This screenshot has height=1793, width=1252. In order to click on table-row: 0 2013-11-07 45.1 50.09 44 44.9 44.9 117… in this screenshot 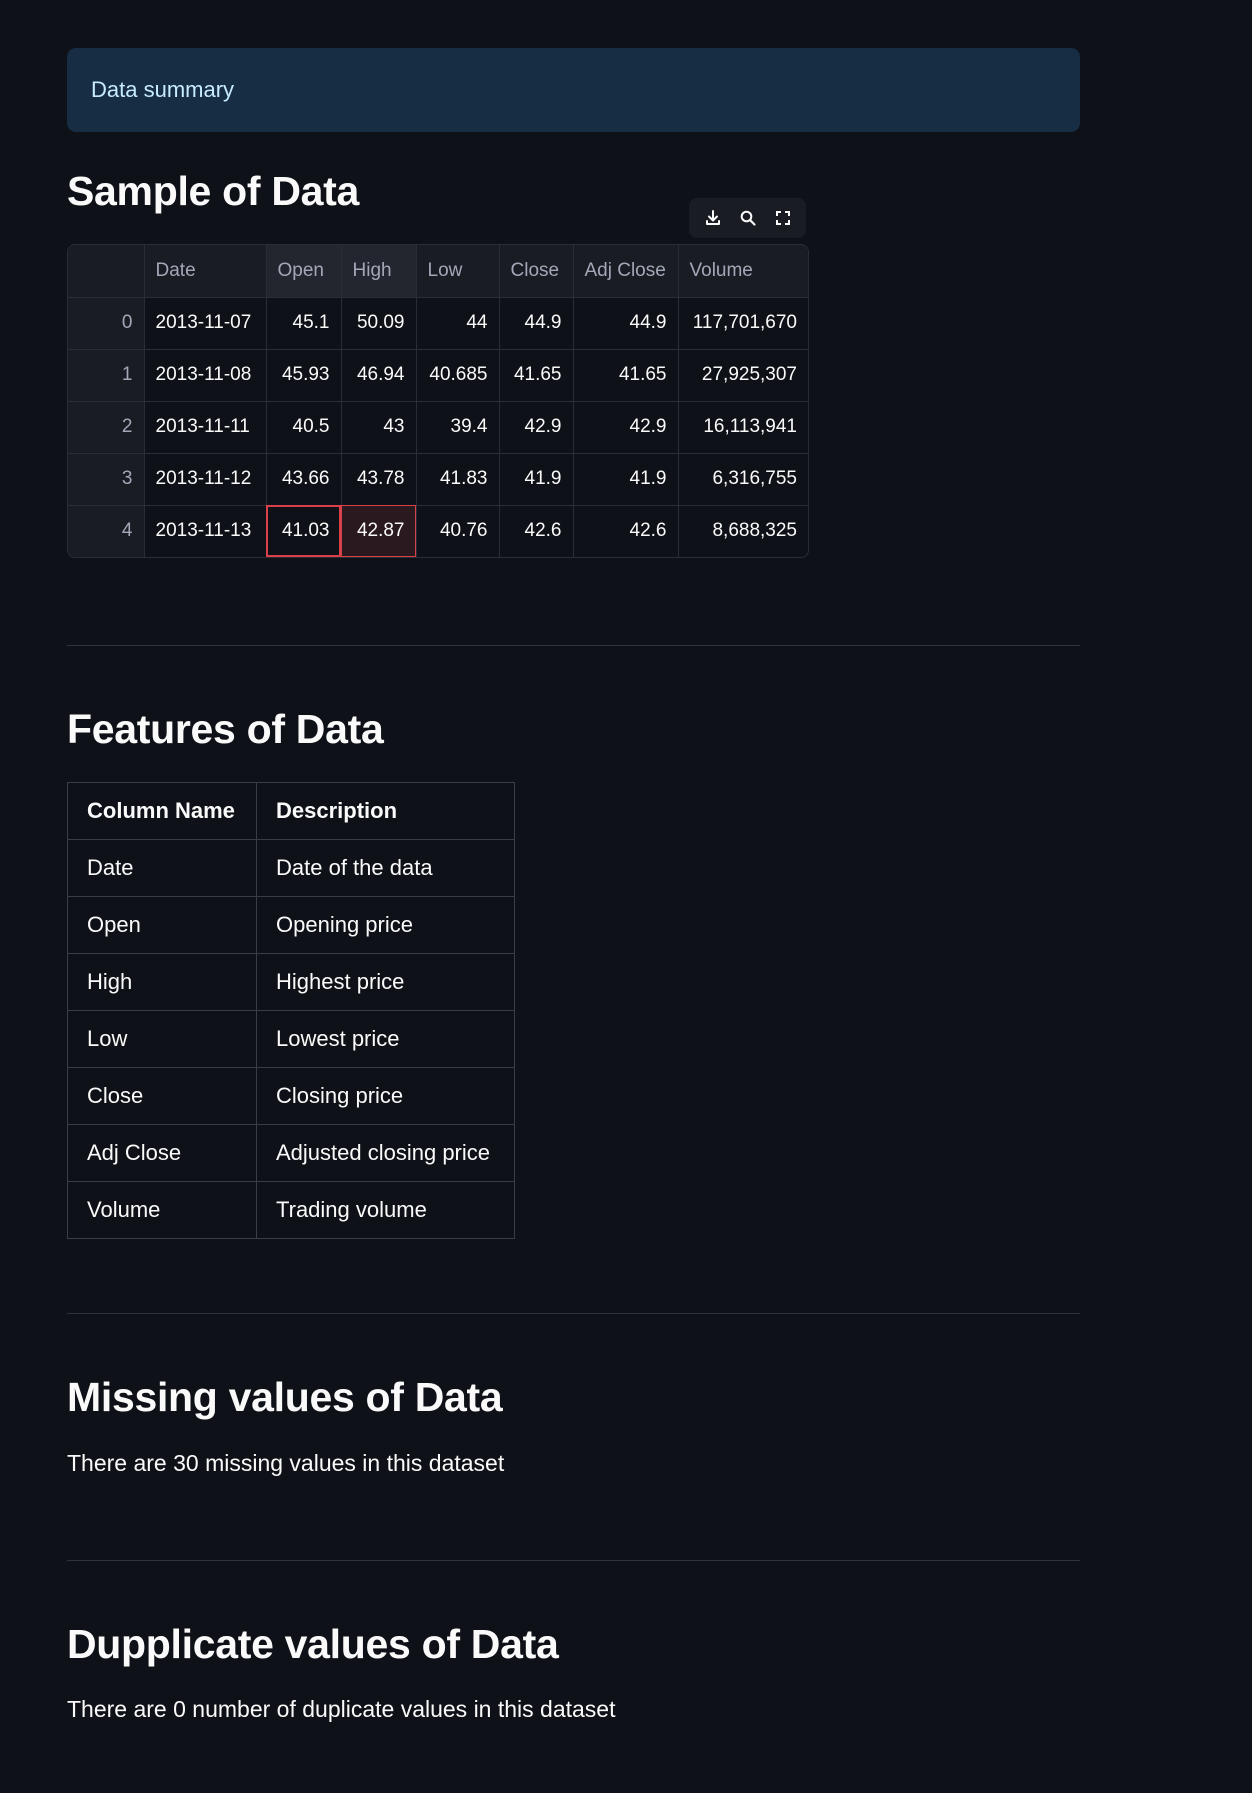, I will do `click(438, 323)`.